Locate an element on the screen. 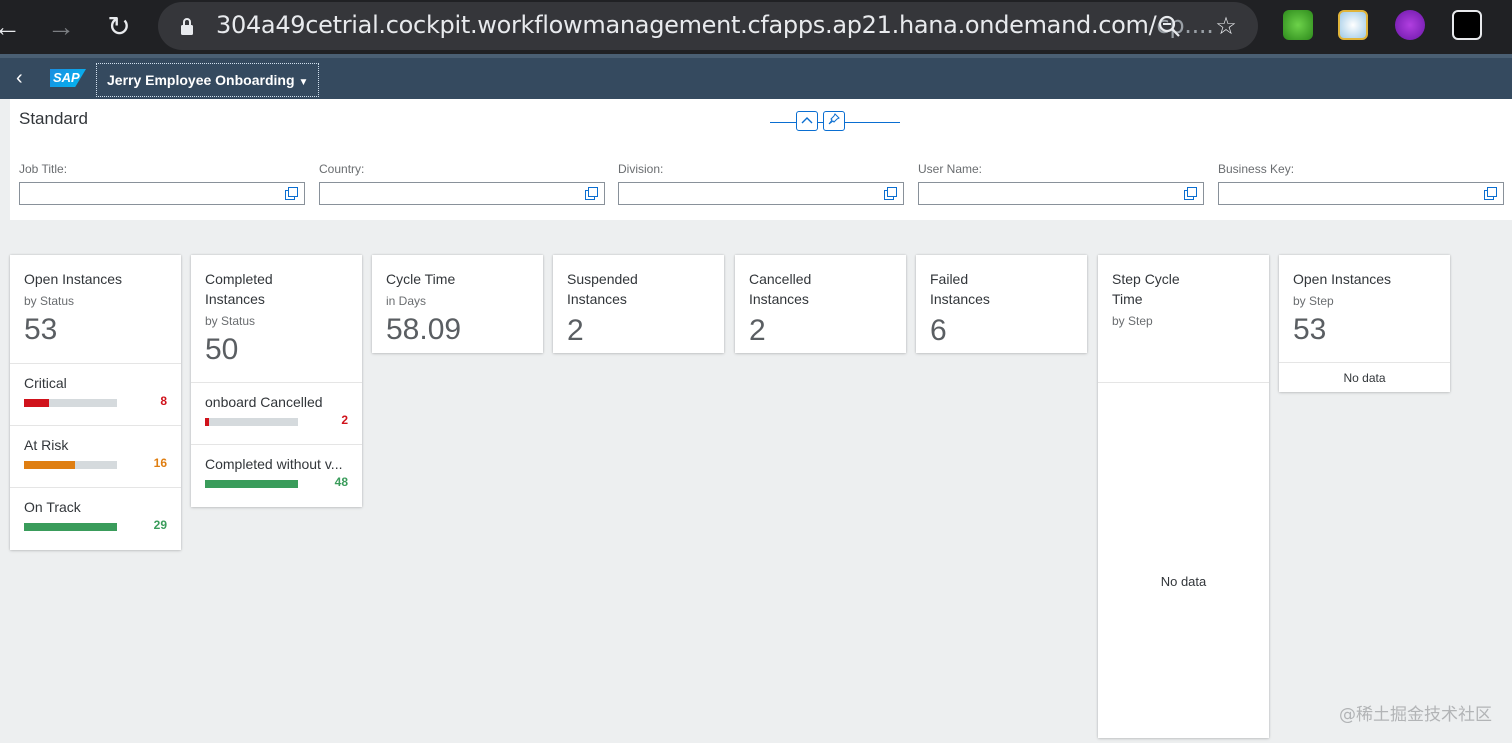  filter-user-name: User Name: is located at coordinates (1061, 183).